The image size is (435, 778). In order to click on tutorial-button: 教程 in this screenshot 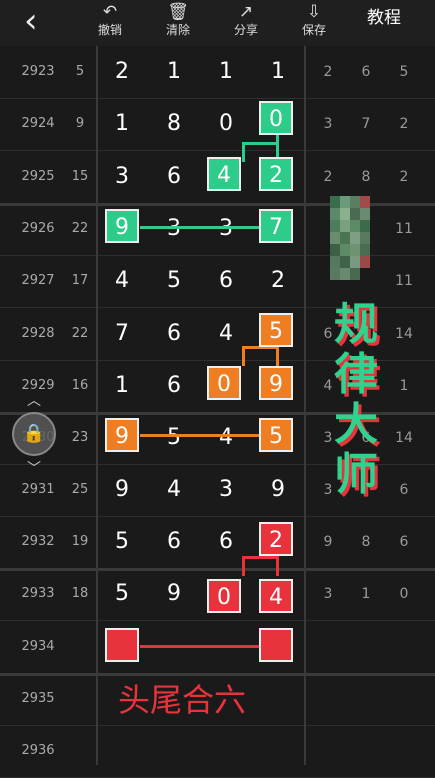, I will do `click(384, 18)`.